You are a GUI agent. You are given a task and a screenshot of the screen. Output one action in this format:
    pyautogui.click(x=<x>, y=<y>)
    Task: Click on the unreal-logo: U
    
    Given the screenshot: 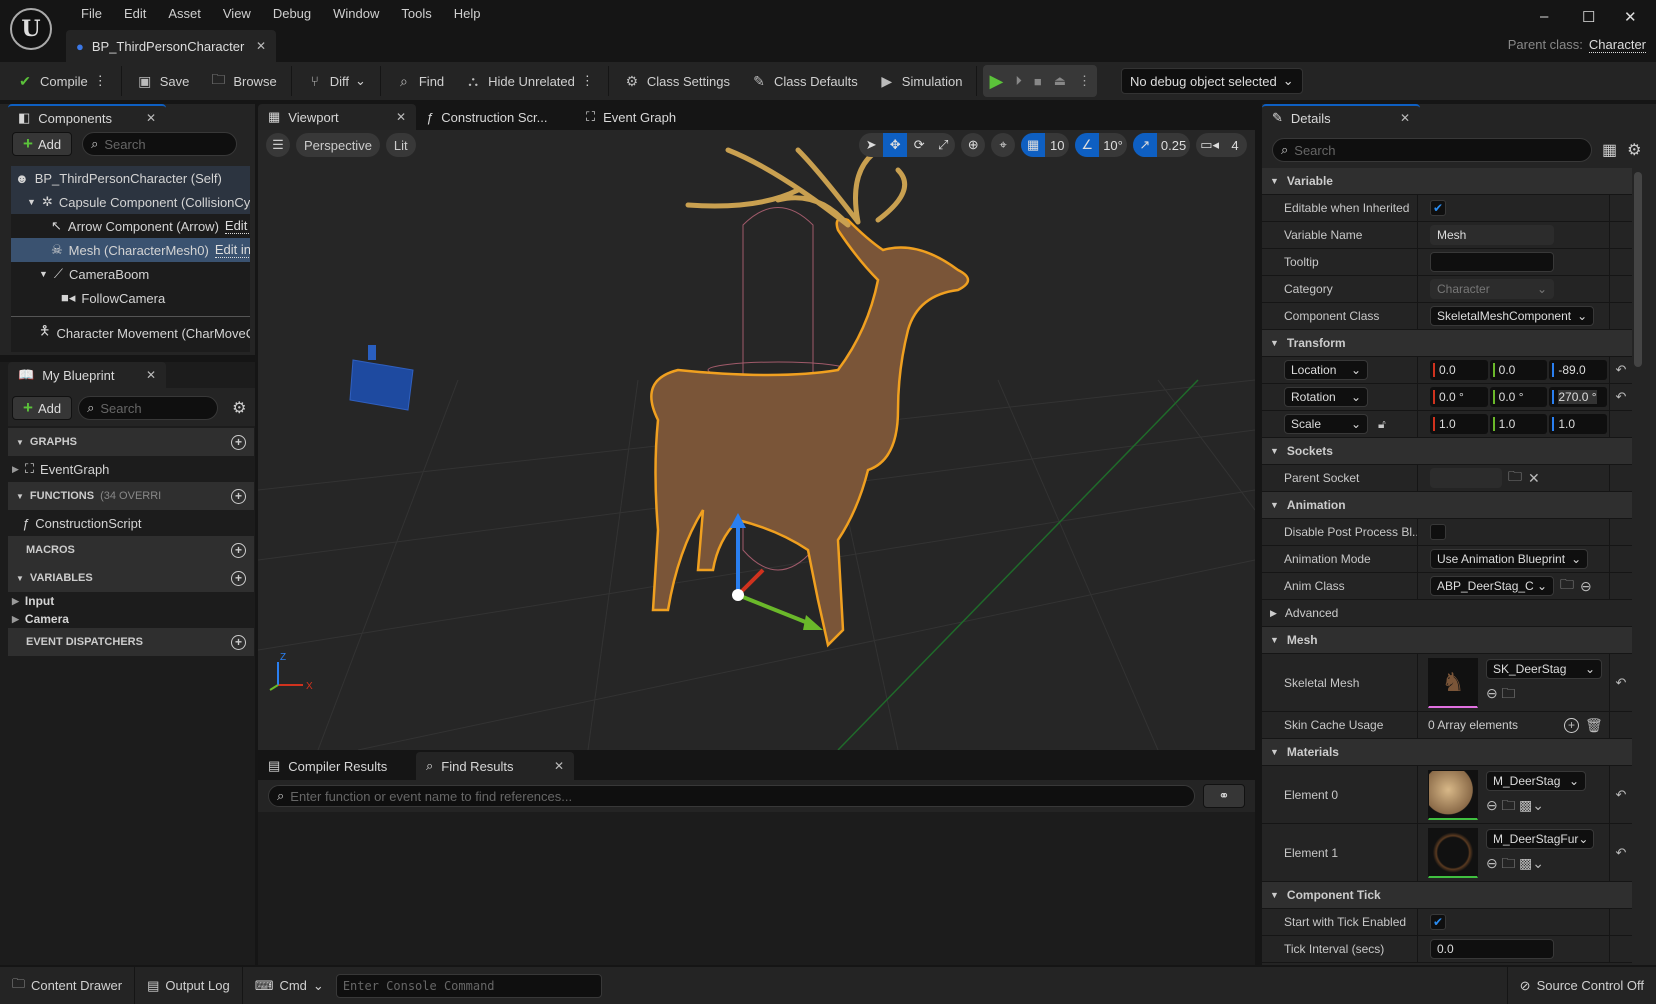 What is the action you would take?
    pyautogui.click(x=31, y=29)
    